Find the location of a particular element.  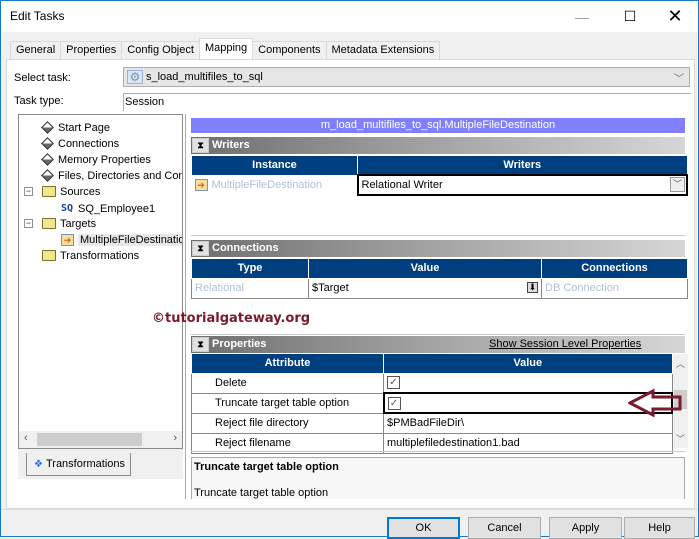

section-title: Writers is located at coordinates (231, 145).